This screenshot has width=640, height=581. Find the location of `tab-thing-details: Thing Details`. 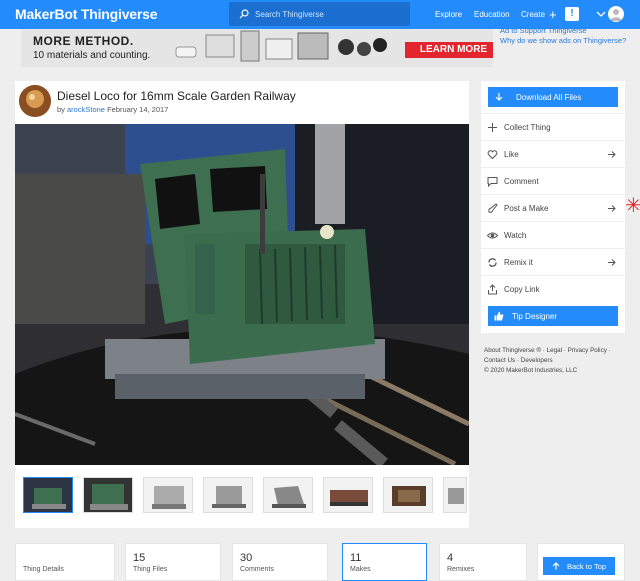

tab-thing-details: Thing Details is located at coordinates (65, 562).